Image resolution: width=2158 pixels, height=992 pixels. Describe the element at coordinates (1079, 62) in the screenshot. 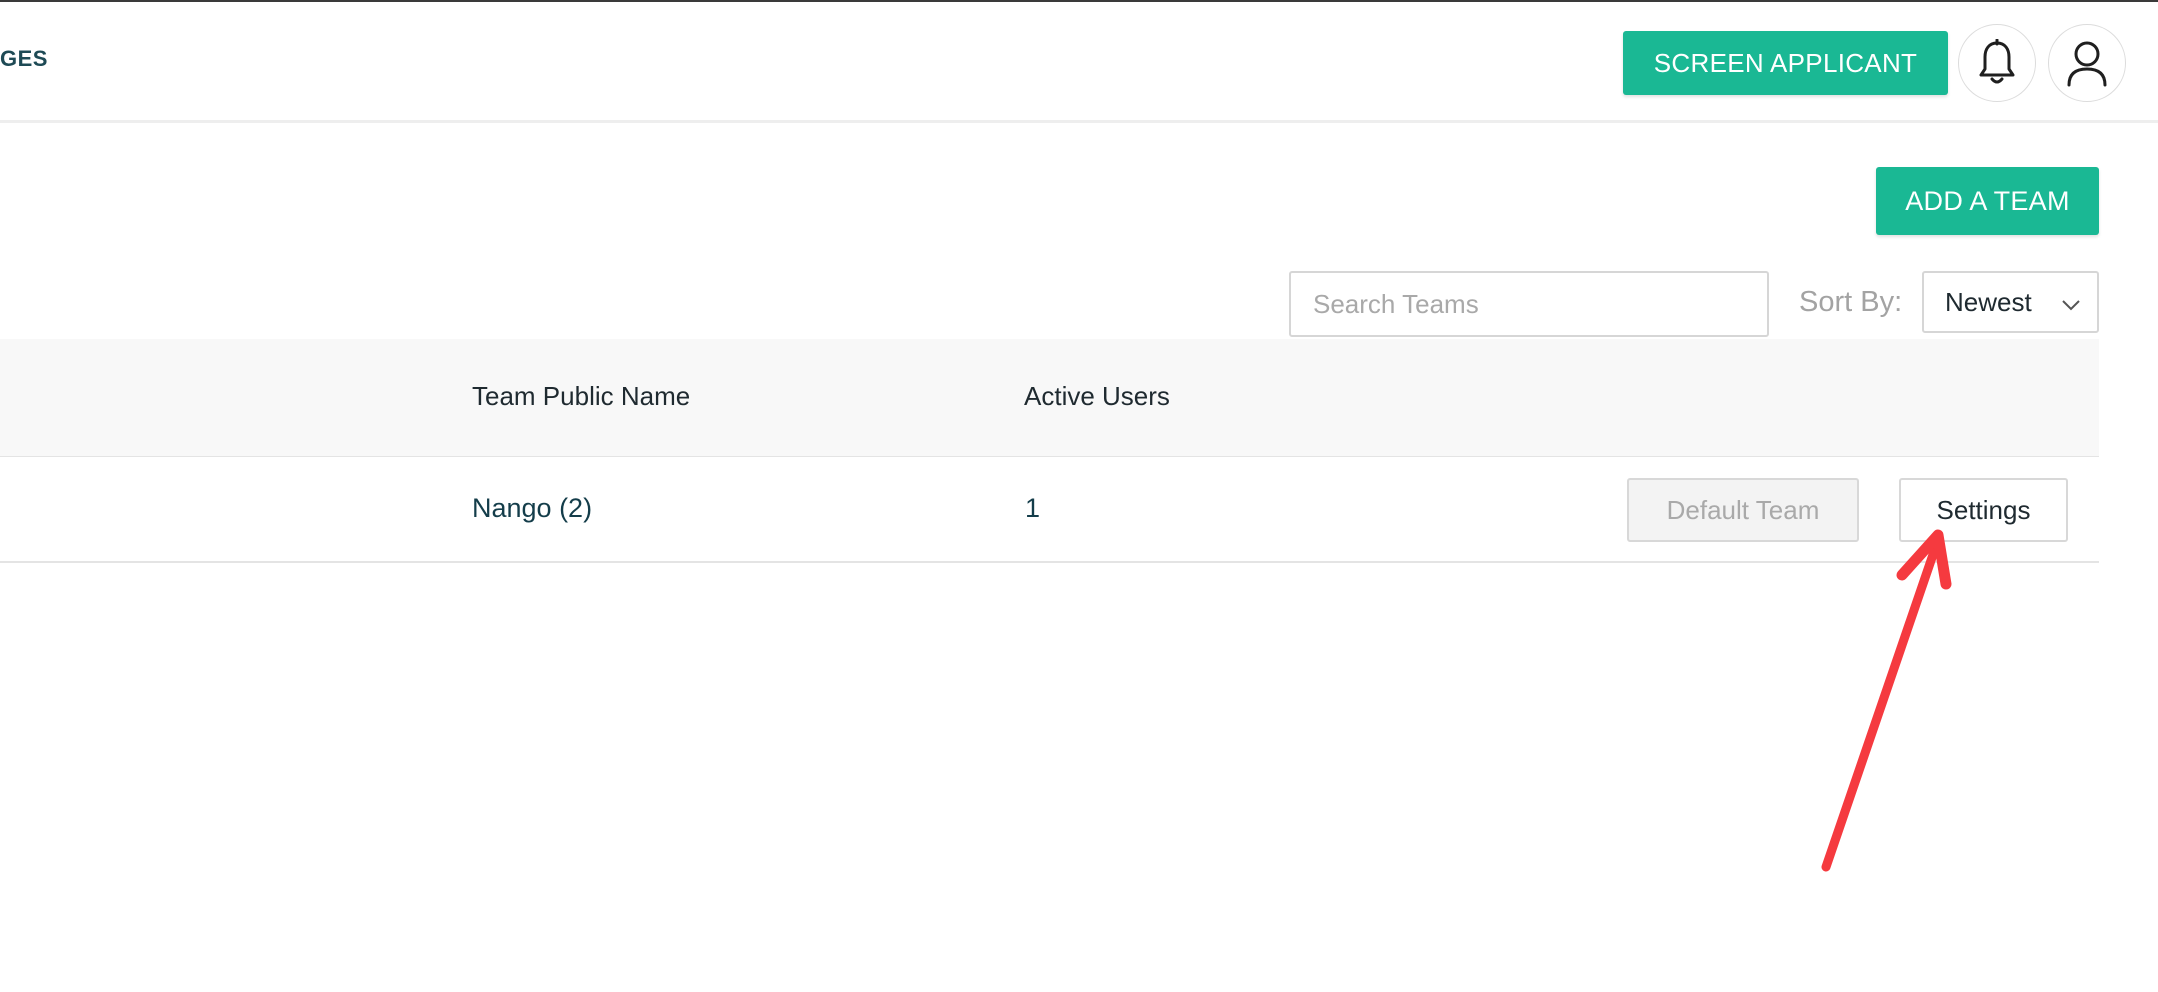

I see `top-header: GES SCREEN APPLICANT` at that location.